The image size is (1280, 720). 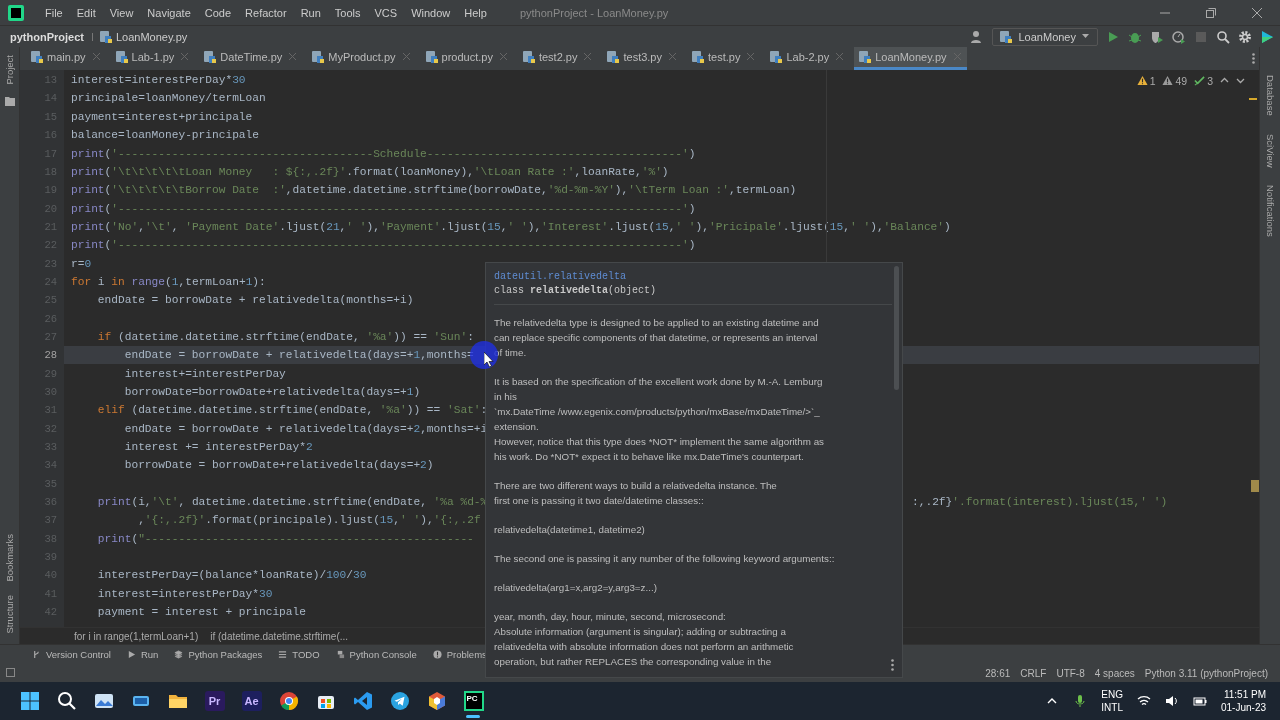 What do you see at coordinates (66, 58) in the screenshot?
I see `editor-tab: main.py` at bounding box center [66, 58].